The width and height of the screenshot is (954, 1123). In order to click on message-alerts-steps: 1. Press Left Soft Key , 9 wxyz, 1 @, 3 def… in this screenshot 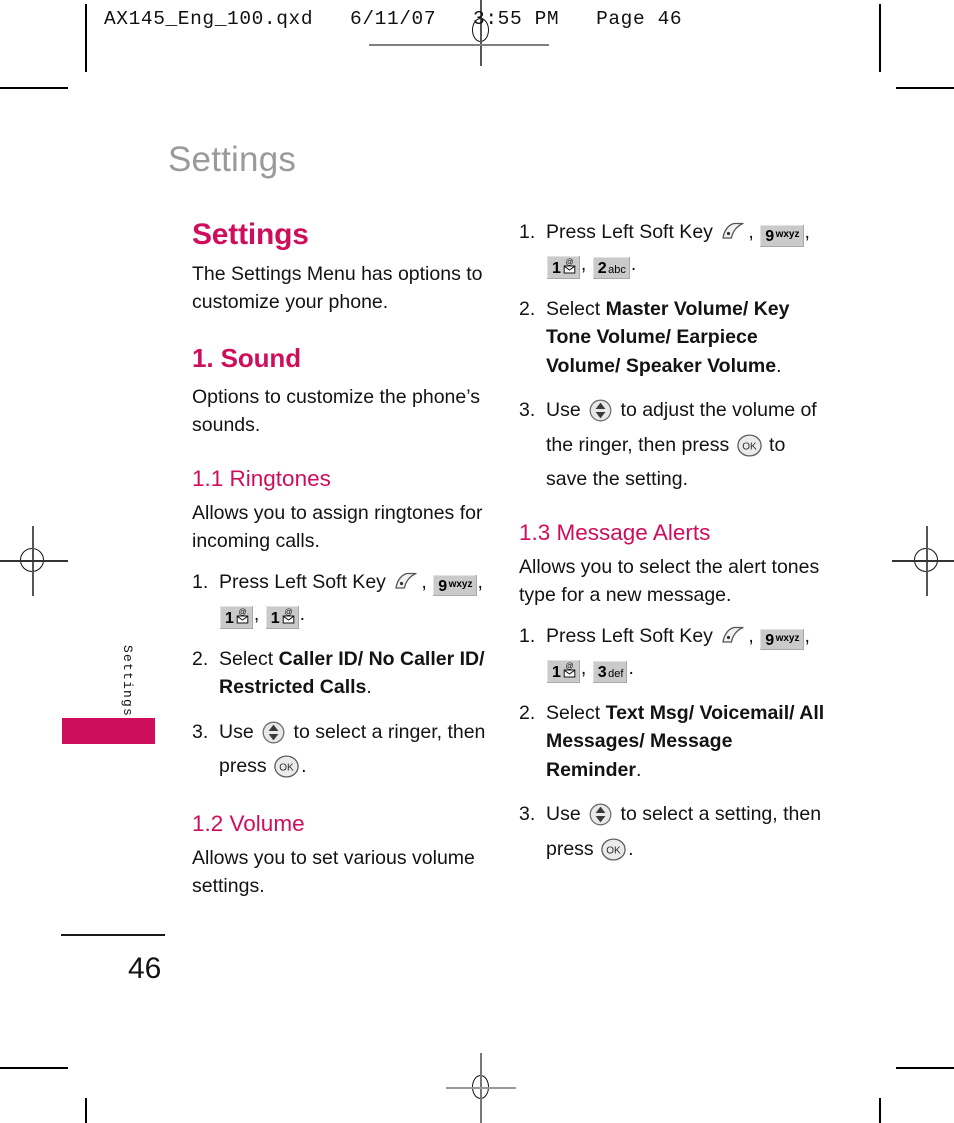, I will do `click(674, 745)`.